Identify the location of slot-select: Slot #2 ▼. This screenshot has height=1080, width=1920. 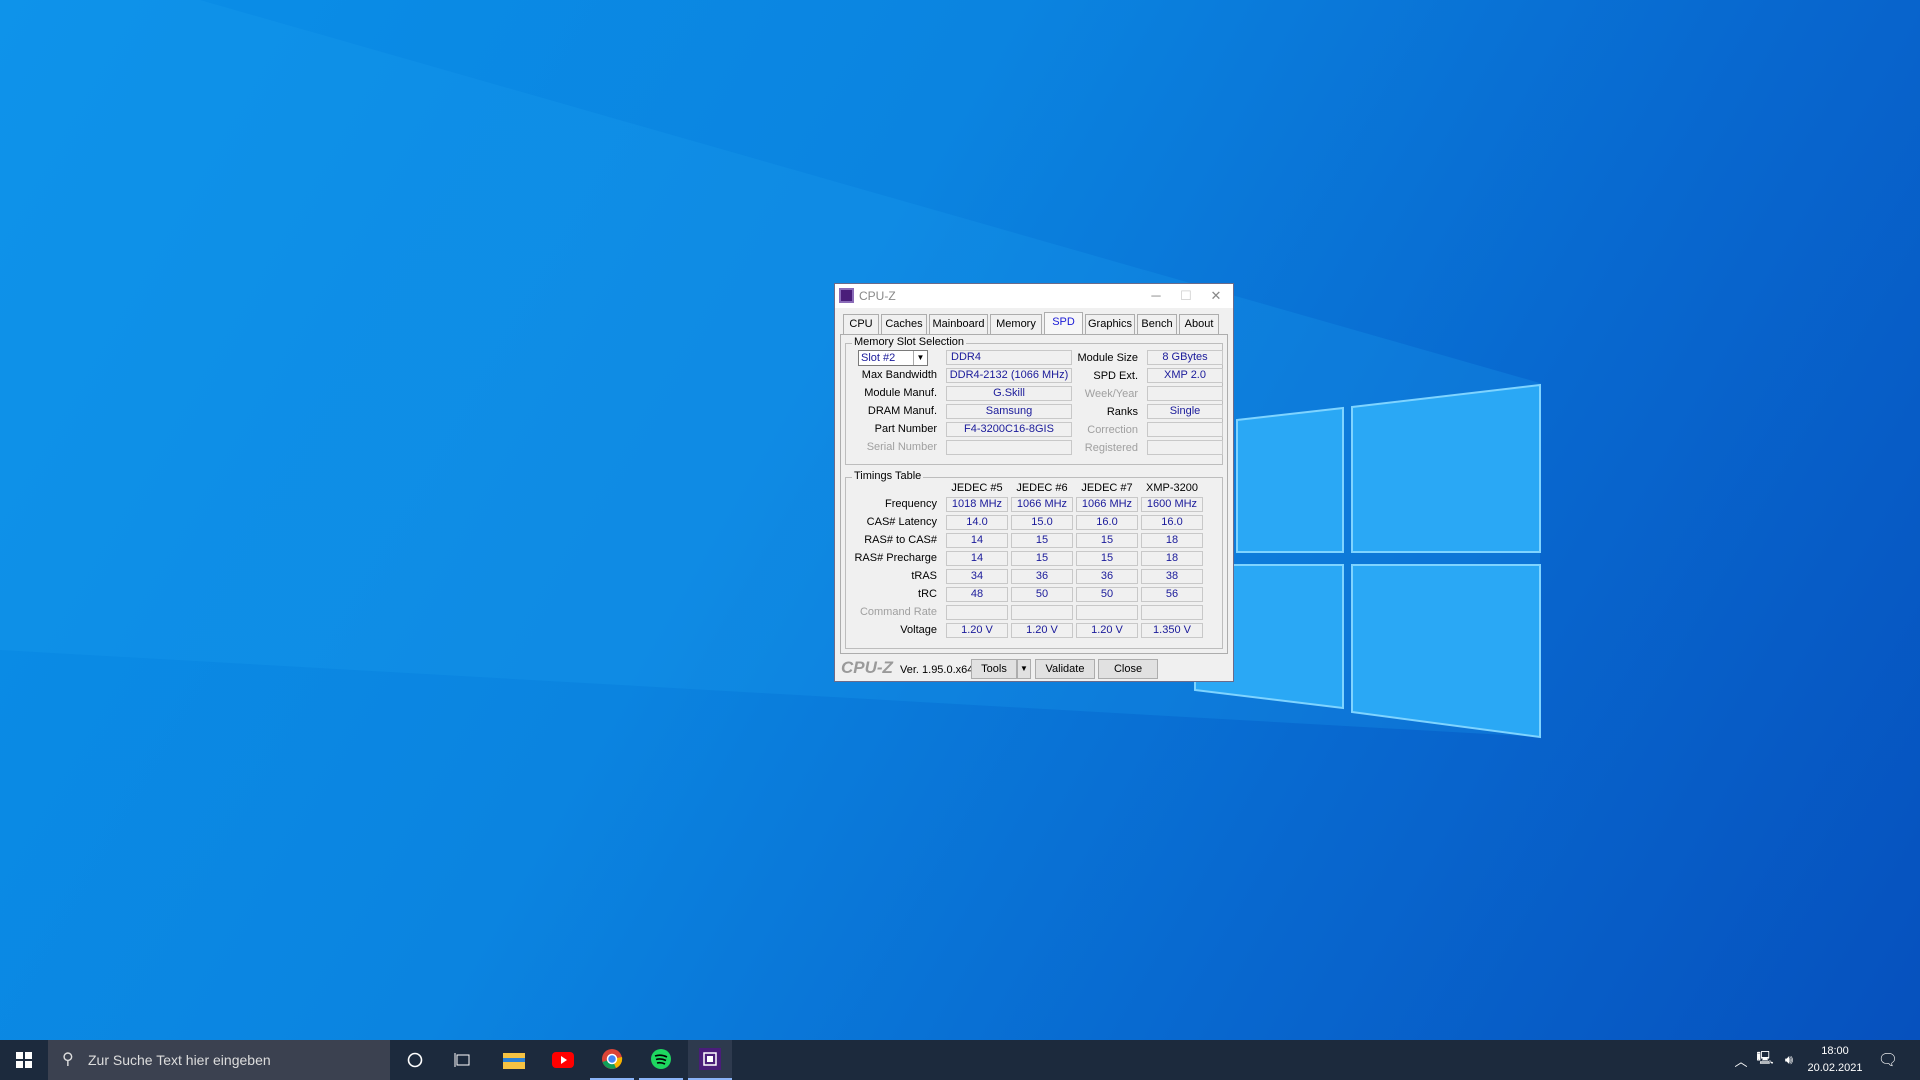
(893, 358).